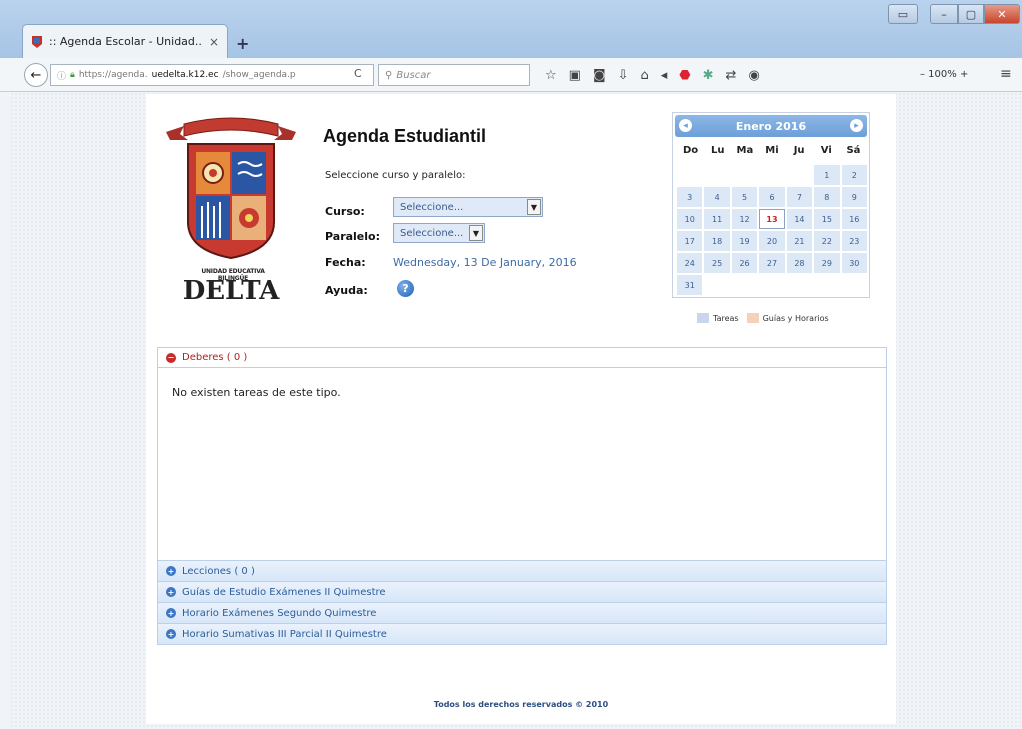  Describe the element at coordinates (36, 75) in the screenshot. I see `back-arrow-icon: ←` at that location.